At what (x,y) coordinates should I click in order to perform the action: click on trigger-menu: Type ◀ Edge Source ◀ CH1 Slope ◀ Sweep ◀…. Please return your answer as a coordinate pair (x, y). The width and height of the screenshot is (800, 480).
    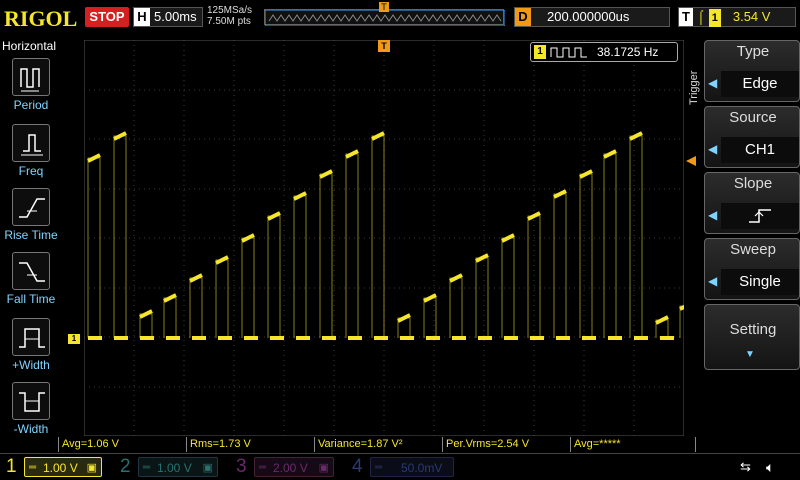
    Looking at the image, I should click on (752, 245).